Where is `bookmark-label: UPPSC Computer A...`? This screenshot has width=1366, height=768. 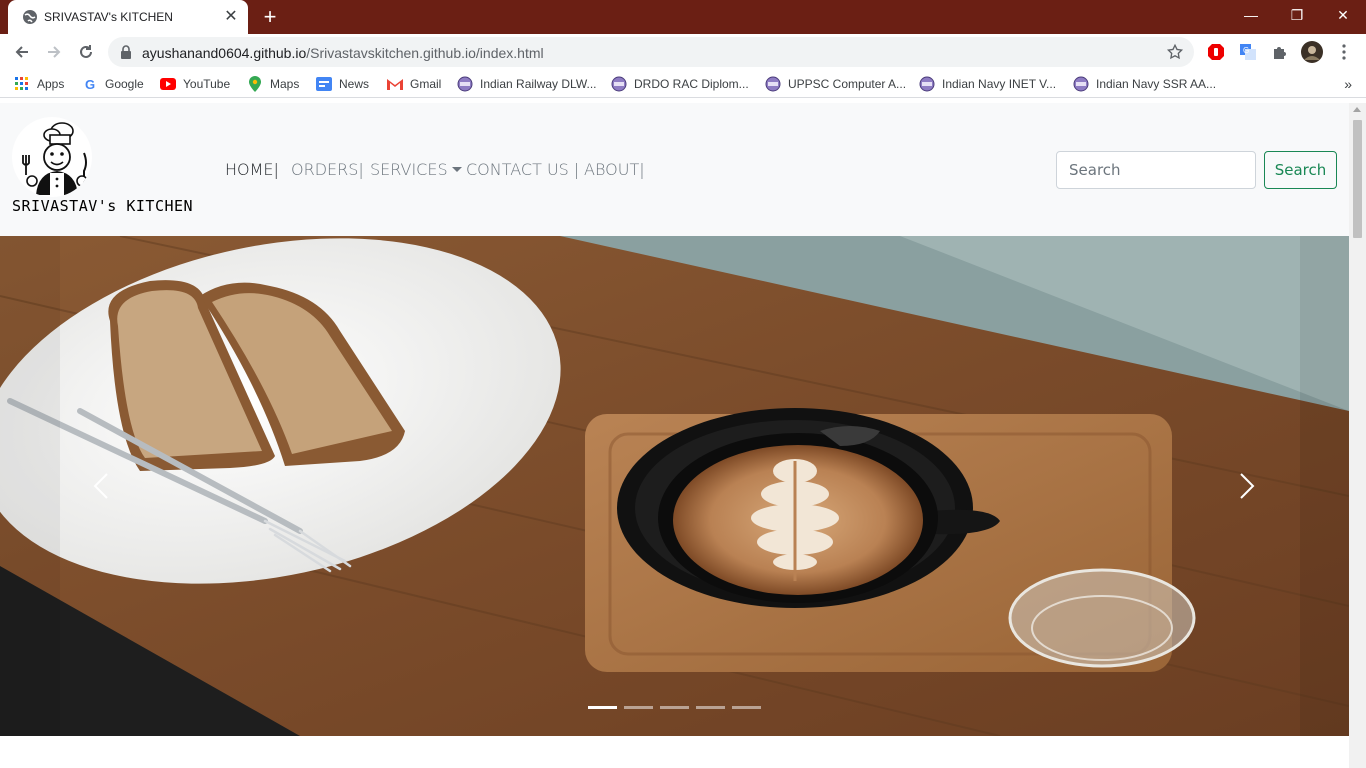 bookmark-label: UPPSC Computer A... is located at coordinates (847, 84).